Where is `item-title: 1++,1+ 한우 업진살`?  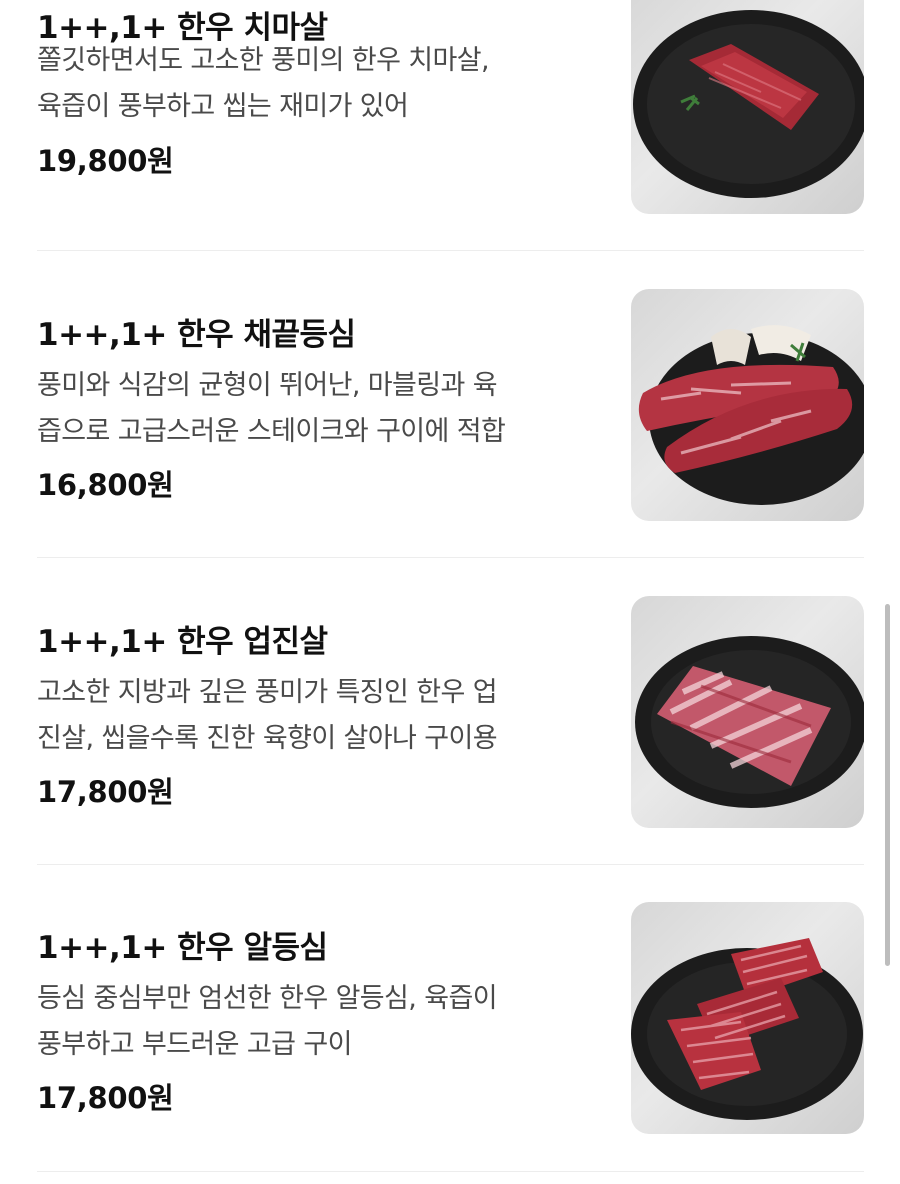 item-title: 1++,1+ 한우 업진살 is located at coordinates (182, 642).